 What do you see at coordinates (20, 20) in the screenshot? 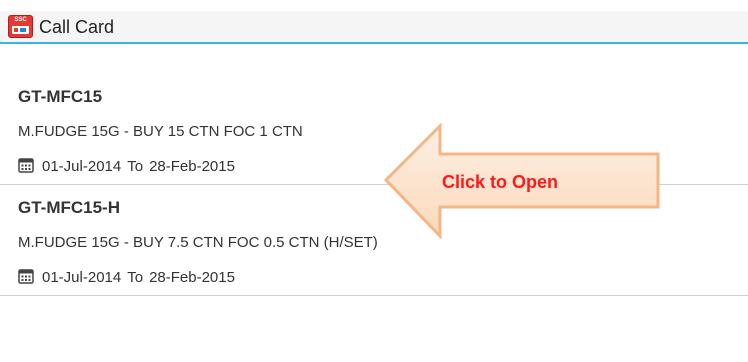
I see `app-icon-label: SSC` at bounding box center [20, 20].